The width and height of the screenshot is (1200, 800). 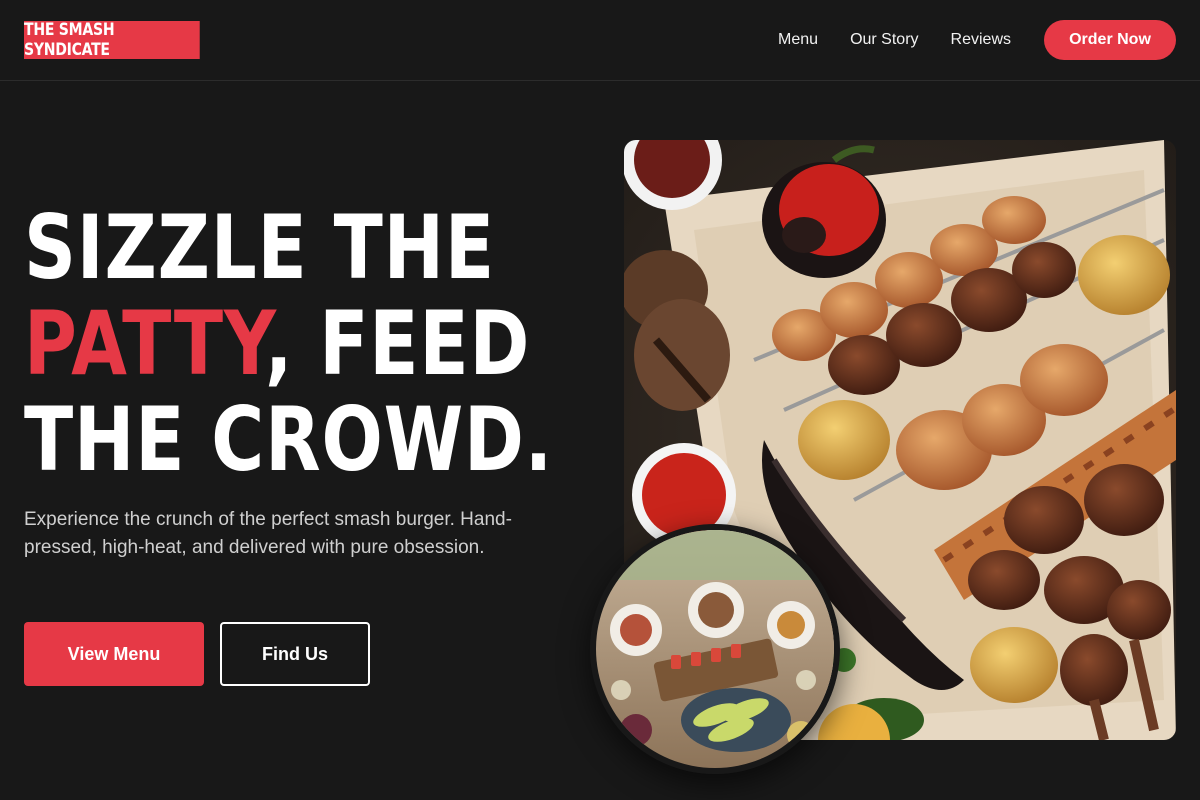 I want to click on headline-line-2: PATTY, FEED, so click(x=288, y=344).